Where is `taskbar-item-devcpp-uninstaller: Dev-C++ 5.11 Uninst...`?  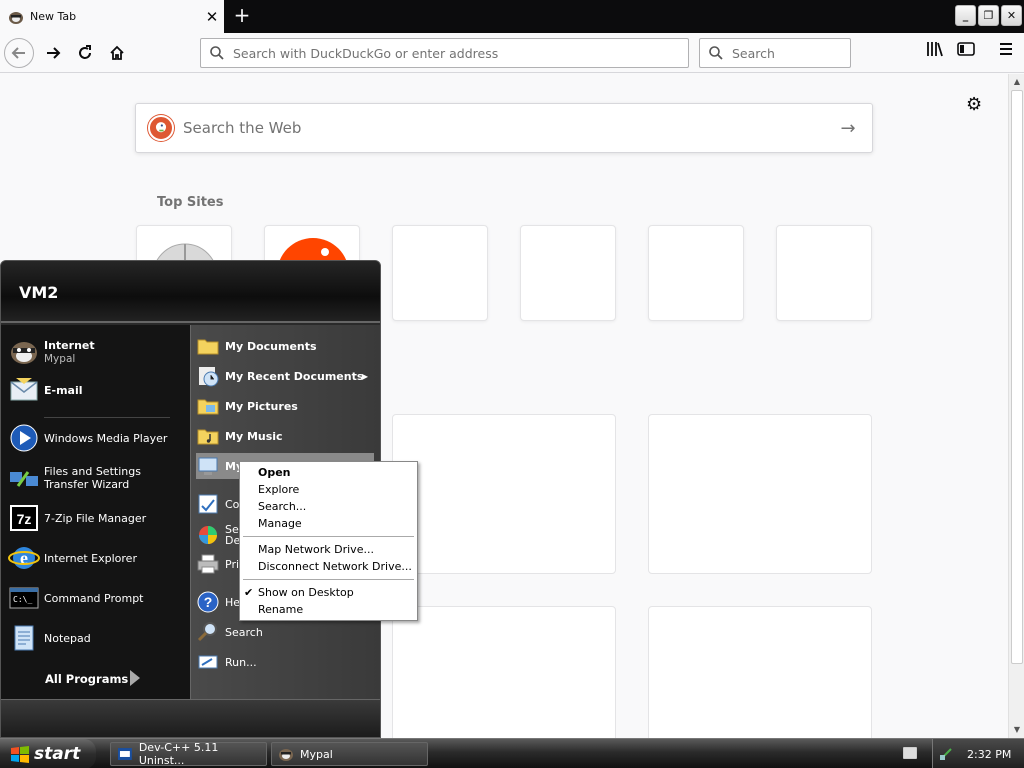
taskbar-item-devcpp-uninstaller: Dev-C++ 5.11 Uninst... is located at coordinates (188, 754).